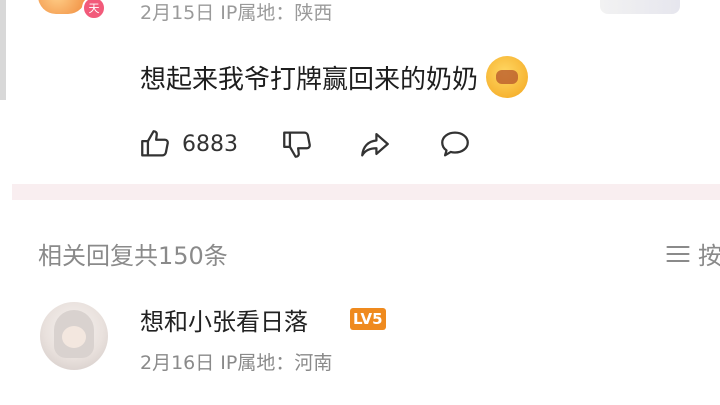  I want to click on comment-bubble-icon, so click(455, 144).